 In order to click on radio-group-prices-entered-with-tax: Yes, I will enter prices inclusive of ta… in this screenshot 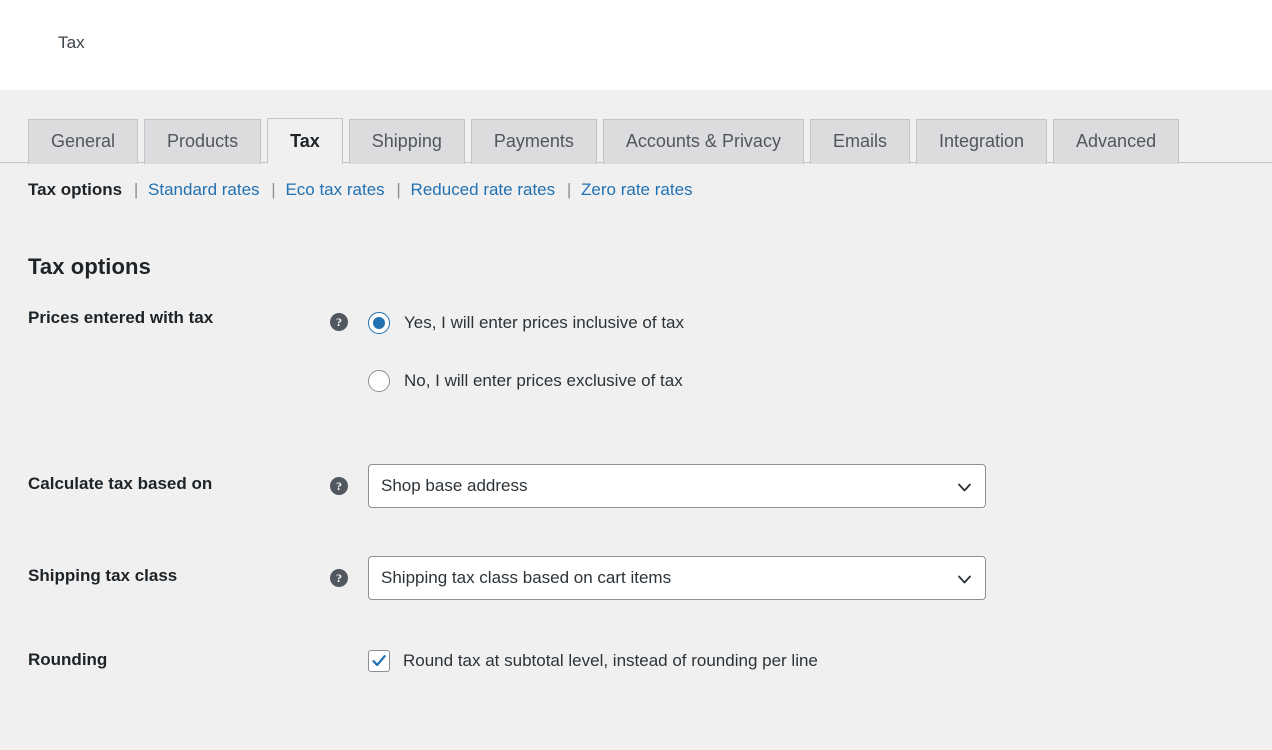, I will do `click(526, 352)`.